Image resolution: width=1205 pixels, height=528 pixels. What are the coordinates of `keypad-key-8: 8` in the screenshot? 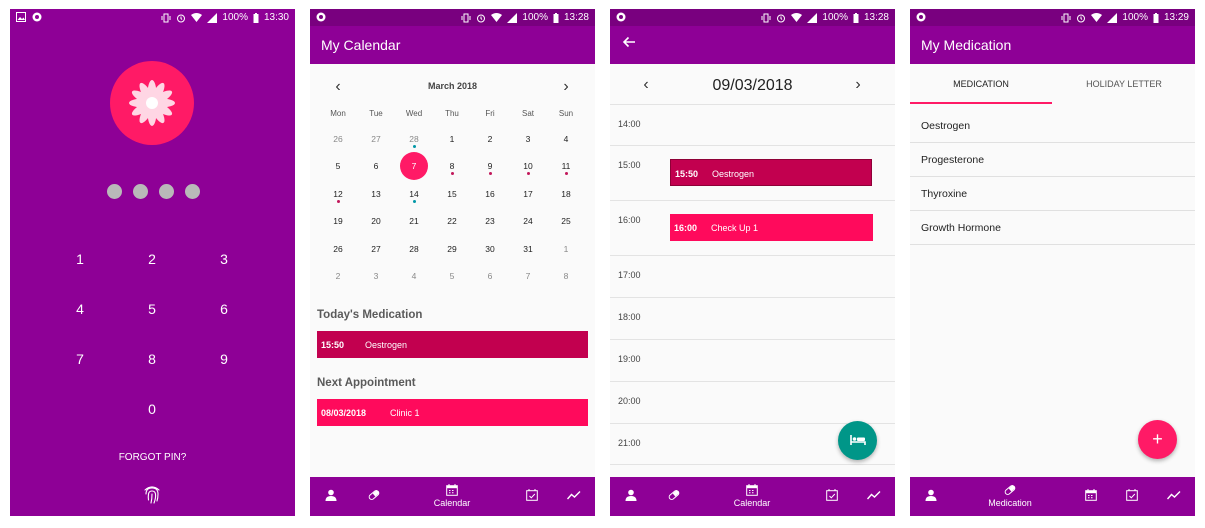 It's located at (152, 359).